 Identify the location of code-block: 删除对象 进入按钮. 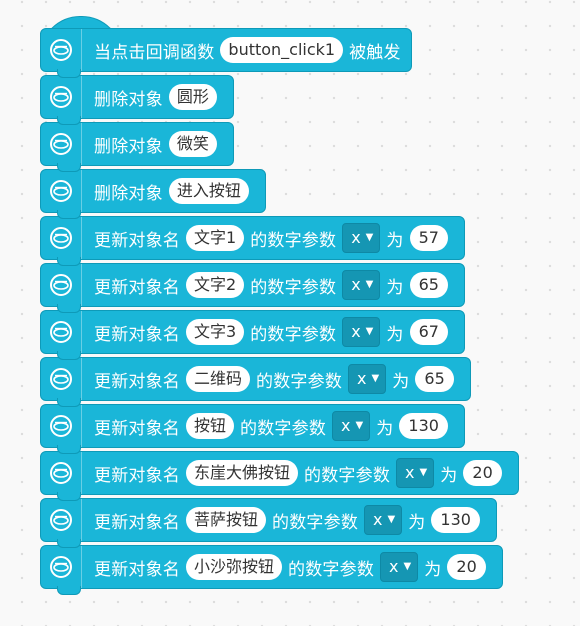
(153, 194).